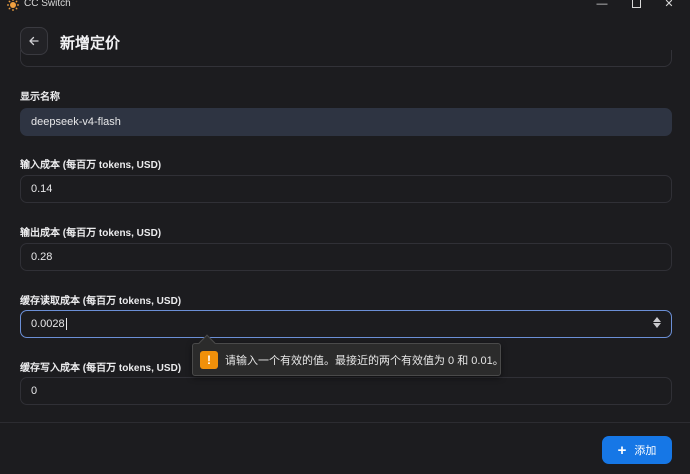 This screenshot has height=474, width=690. I want to click on cache-read-cost-input: 0.0028, so click(346, 324).